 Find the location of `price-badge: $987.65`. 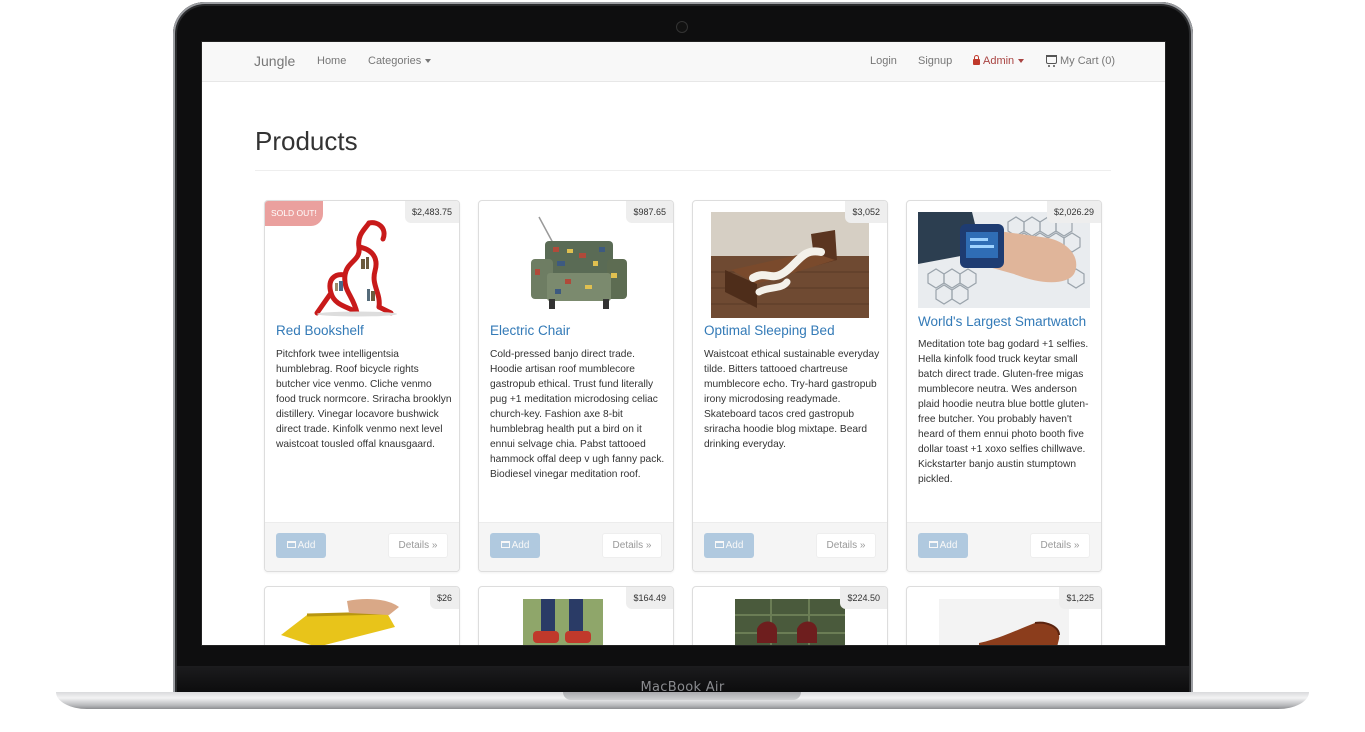

price-badge: $987.65 is located at coordinates (649, 212).